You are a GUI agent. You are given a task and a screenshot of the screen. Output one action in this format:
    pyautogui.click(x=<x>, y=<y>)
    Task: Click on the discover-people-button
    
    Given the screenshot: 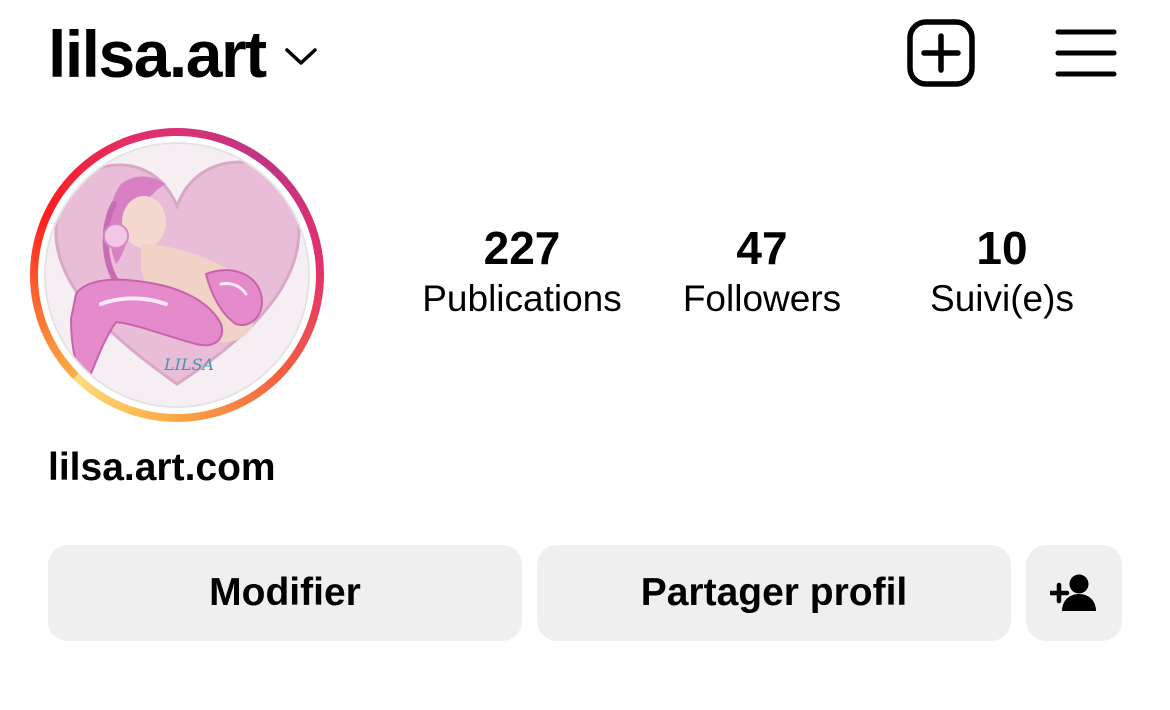 What is the action you would take?
    pyautogui.click(x=1074, y=593)
    